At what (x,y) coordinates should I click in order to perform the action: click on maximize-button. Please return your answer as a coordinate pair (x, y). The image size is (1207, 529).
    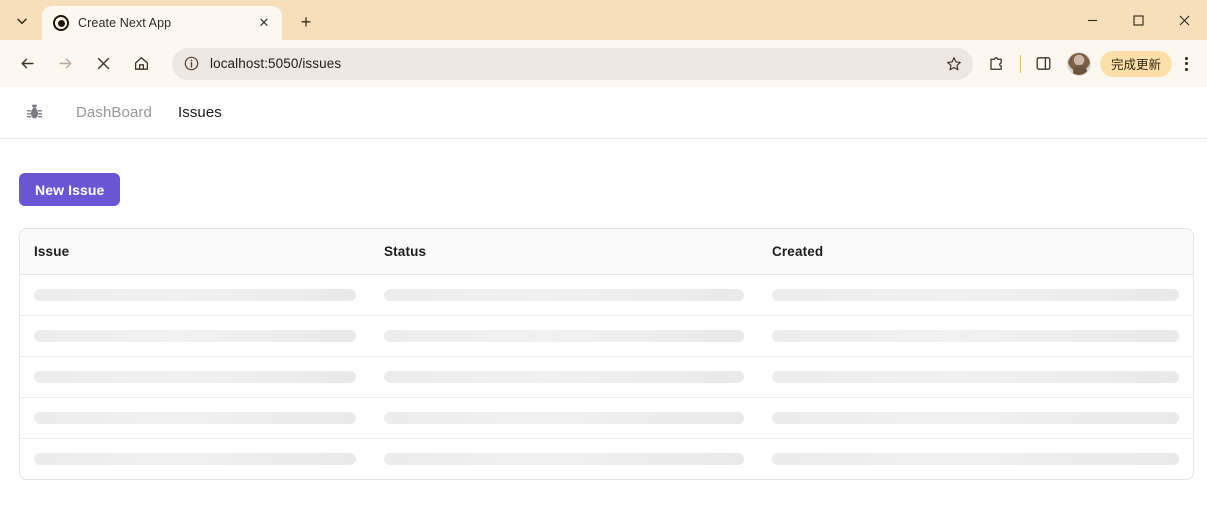
    Looking at the image, I should click on (1138, 20).